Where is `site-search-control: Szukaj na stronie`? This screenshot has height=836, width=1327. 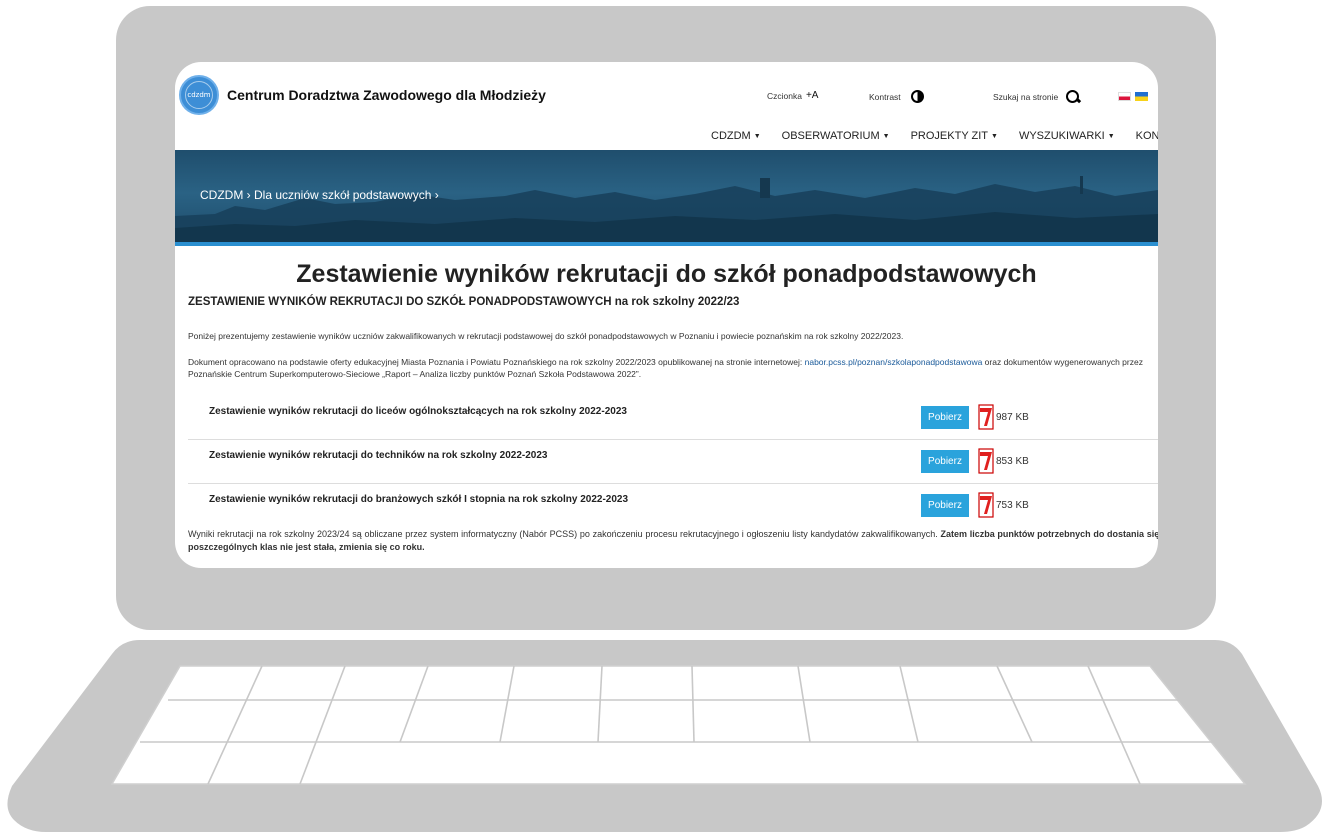 site-search-control: Szukaj na stronie is located at coordinates (1036, 97).